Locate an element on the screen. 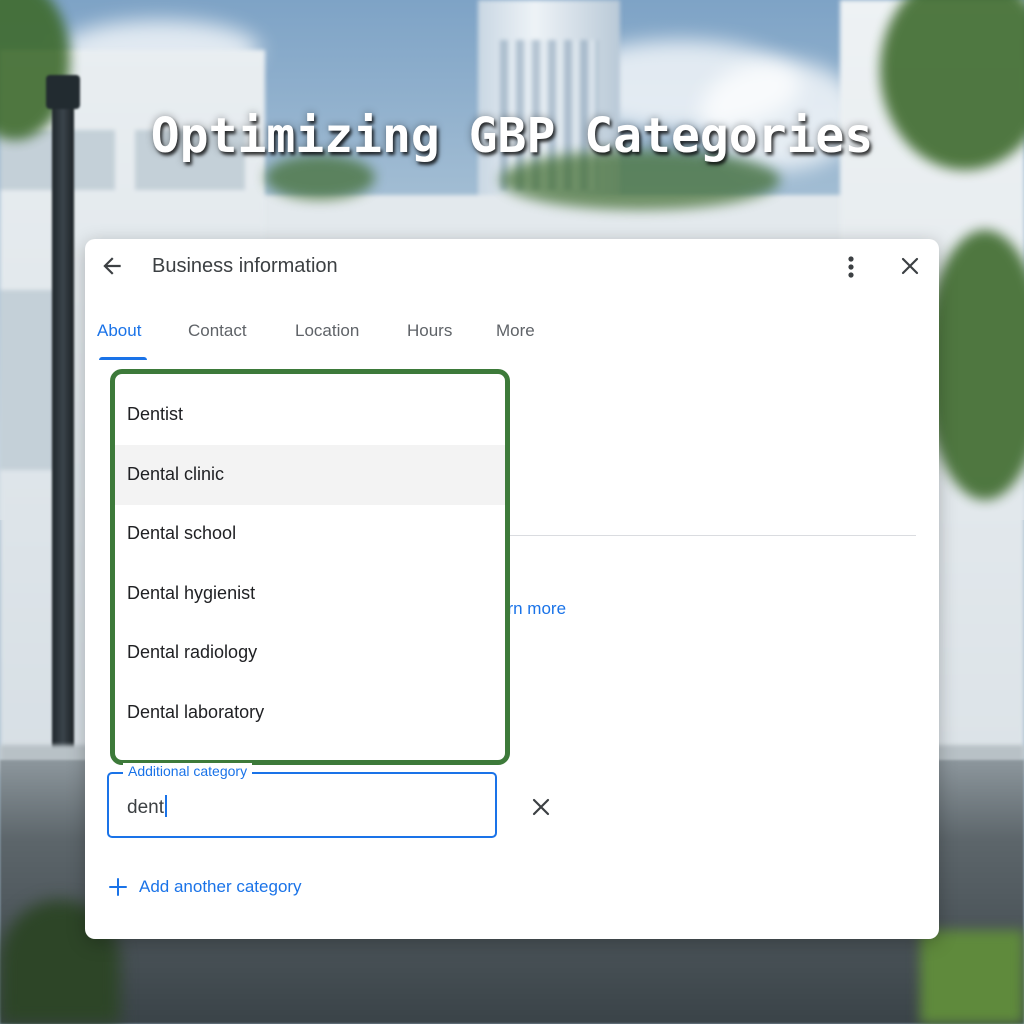 This screenshot has width=1024, height=1024. add-another-category-label: Add another category is located at coordinates (220, 886).